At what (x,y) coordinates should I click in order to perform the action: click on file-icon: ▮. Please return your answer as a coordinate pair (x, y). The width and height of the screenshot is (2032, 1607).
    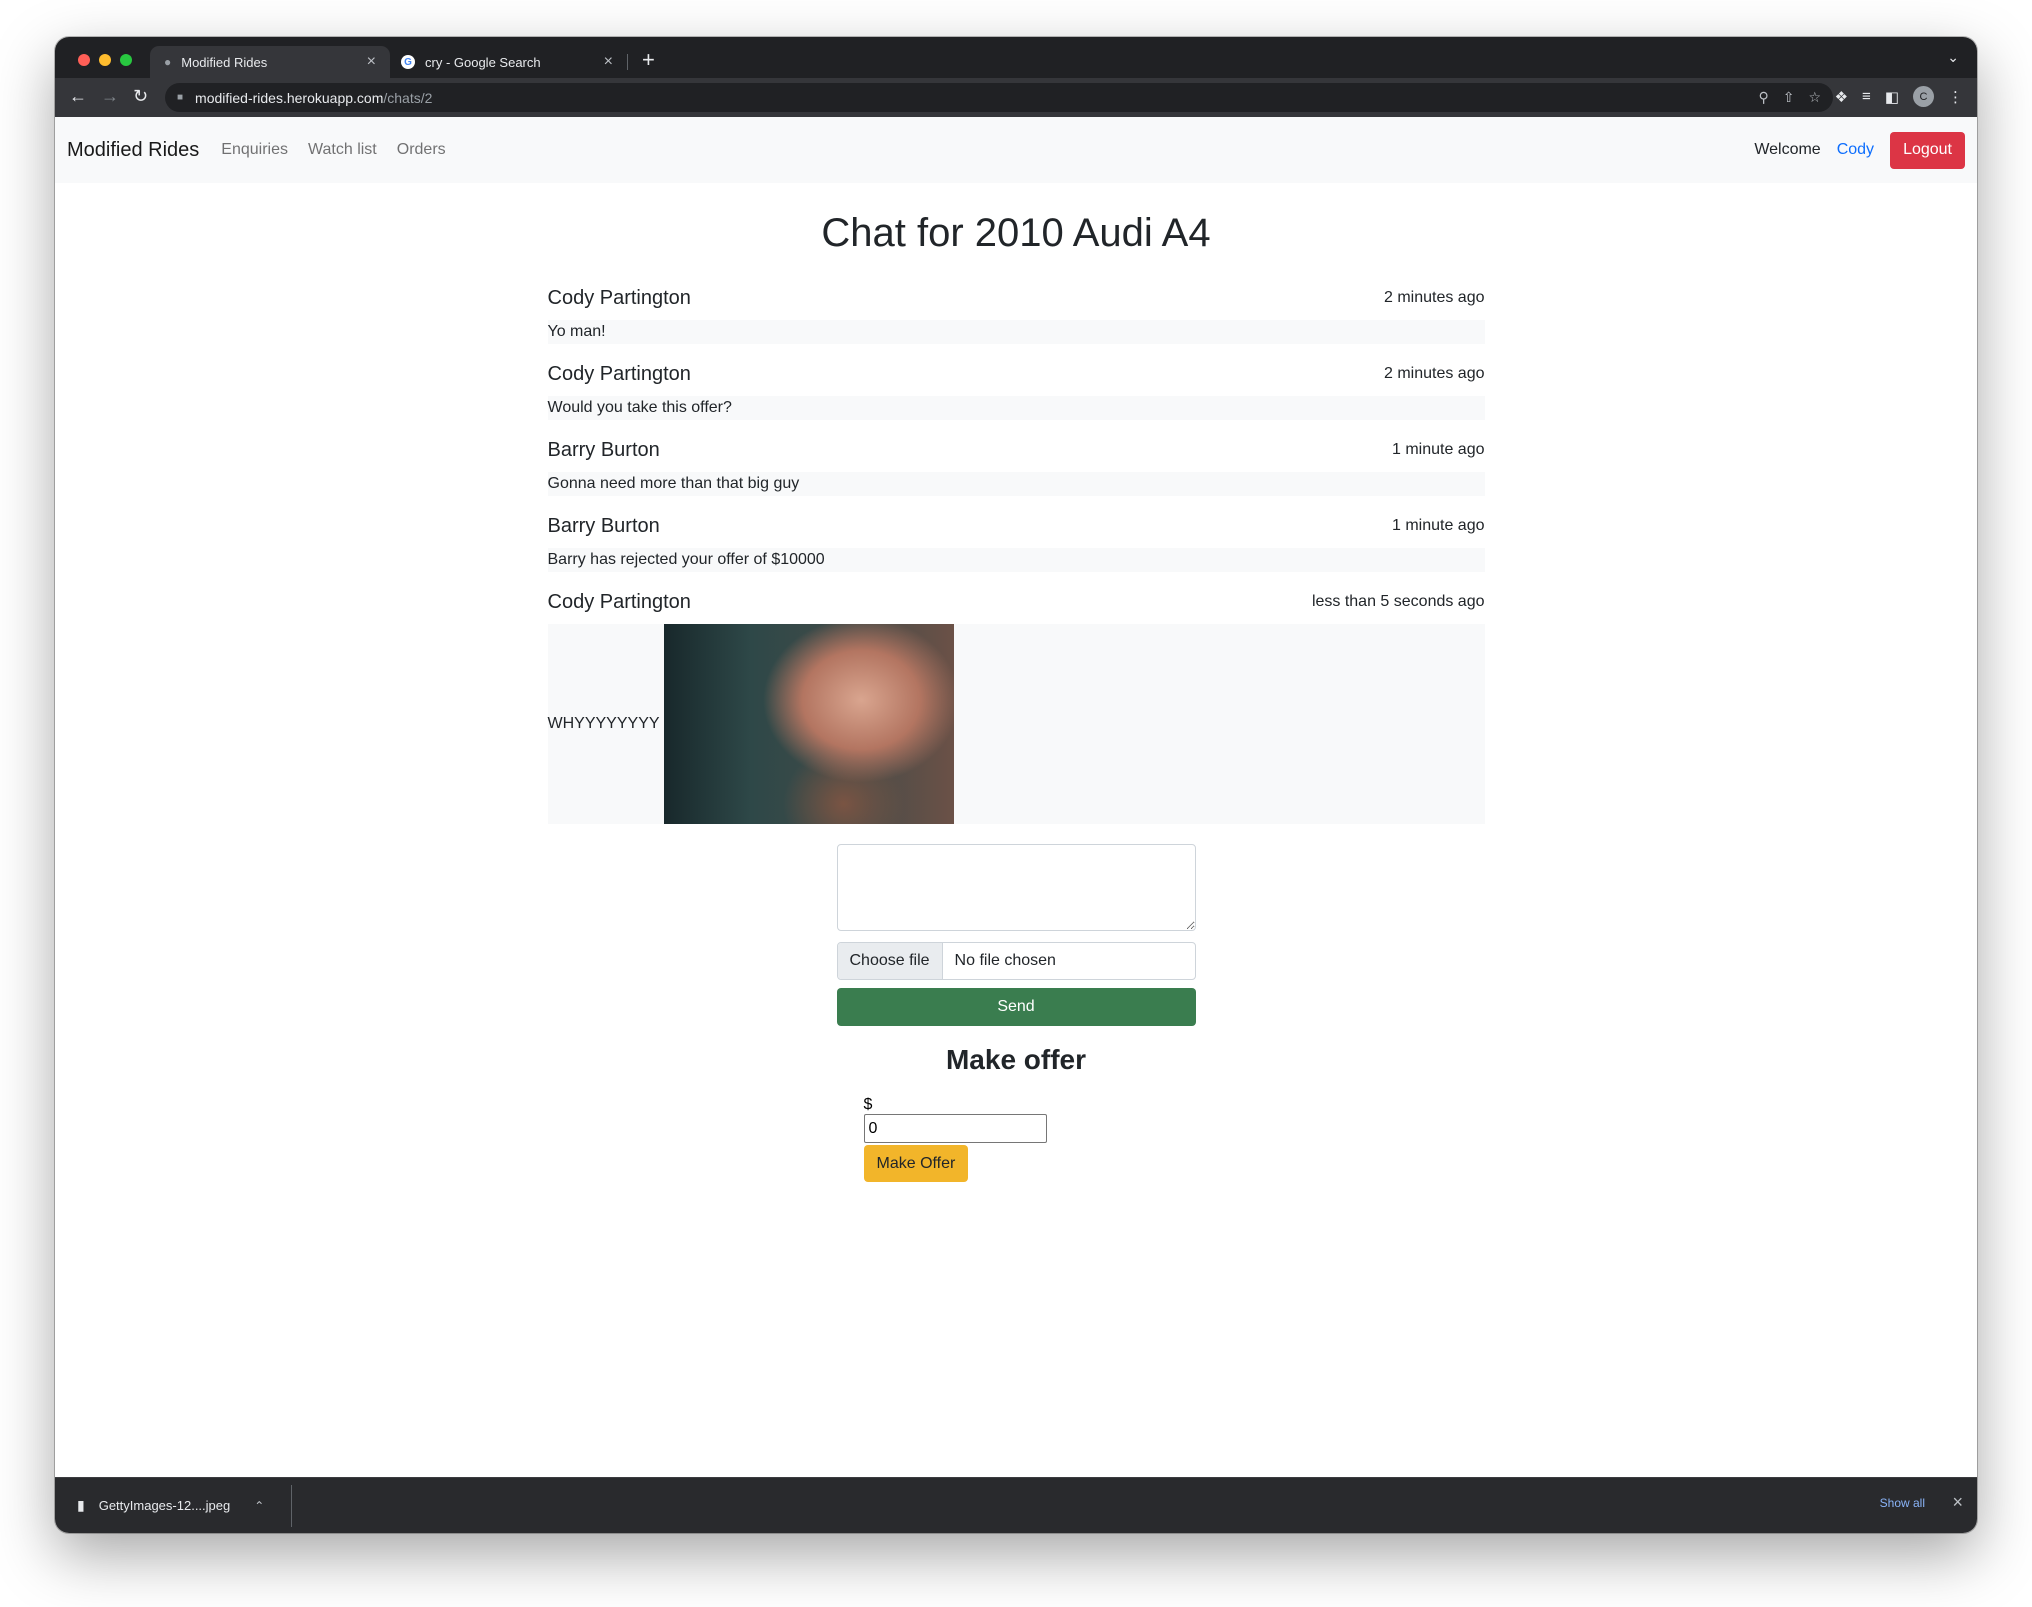
    Looking at the image, I should click on (81, 1505).